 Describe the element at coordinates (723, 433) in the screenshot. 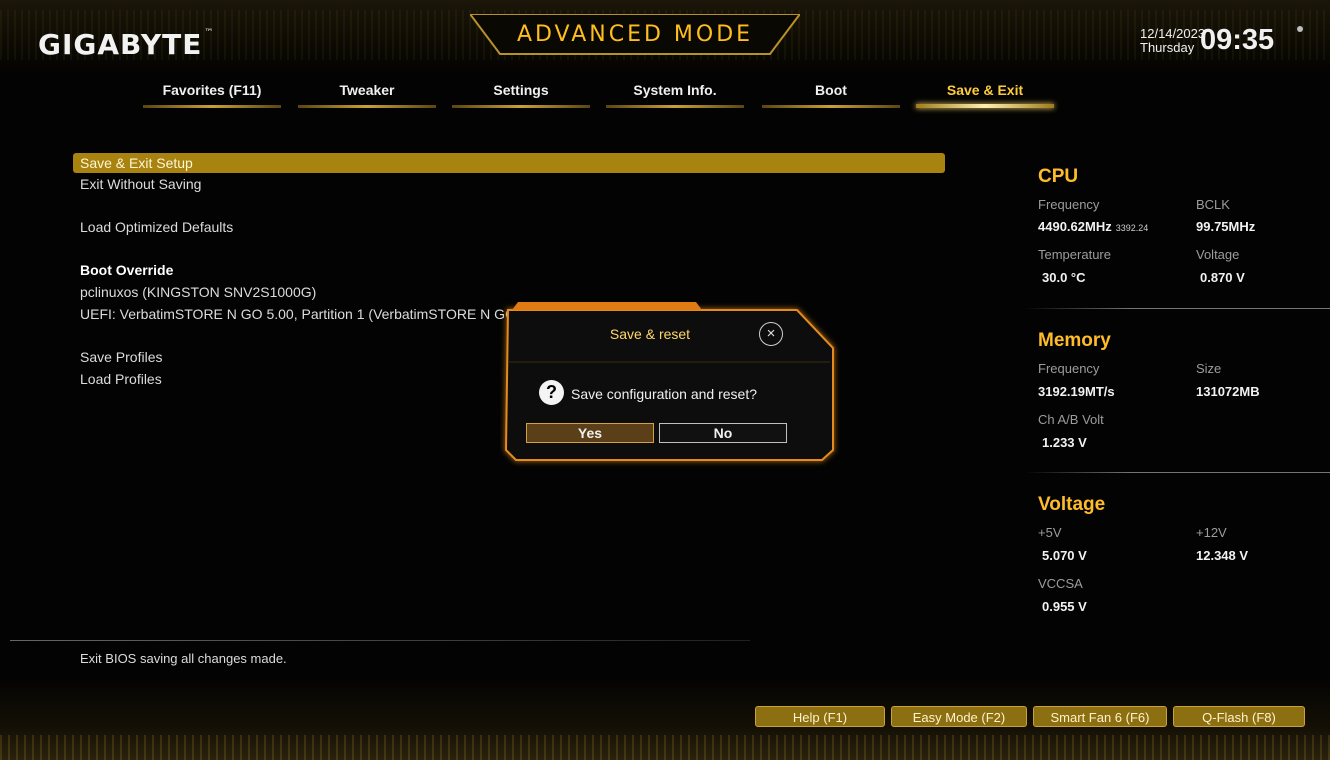

I see `no-button: No` at that location.